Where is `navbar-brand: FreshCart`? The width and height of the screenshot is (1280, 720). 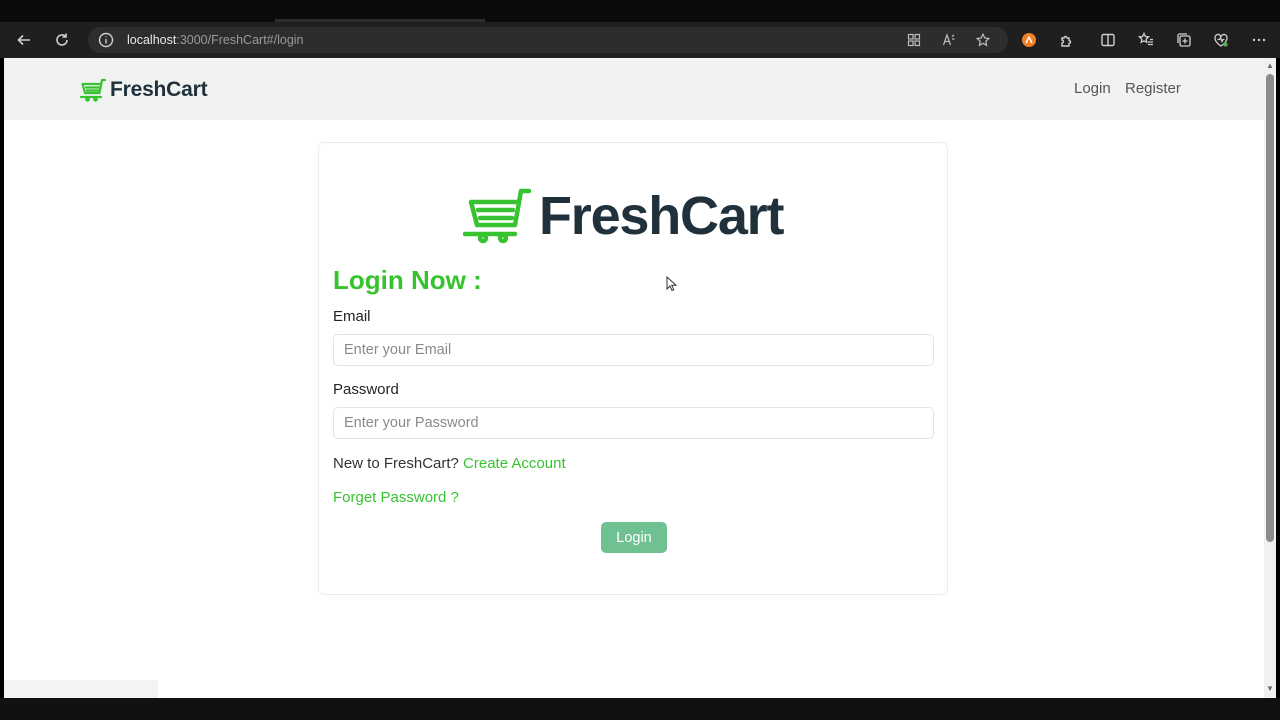 navbar-brand: FreshCart is located at coordinates (144, 90).